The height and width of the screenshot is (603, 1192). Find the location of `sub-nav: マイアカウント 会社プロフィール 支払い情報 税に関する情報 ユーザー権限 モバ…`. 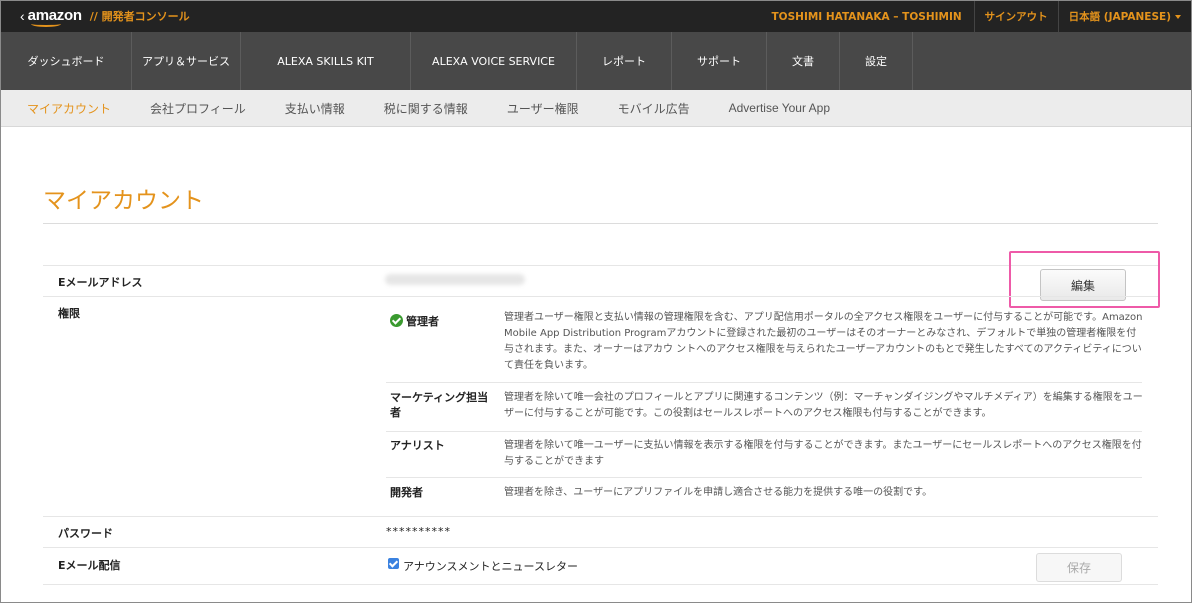

sub-nav: マイアカウント 会社プロフィール 支払い情報 税に関する情報 ユーザー権限 モバ… is located at coordinates (596, 108).